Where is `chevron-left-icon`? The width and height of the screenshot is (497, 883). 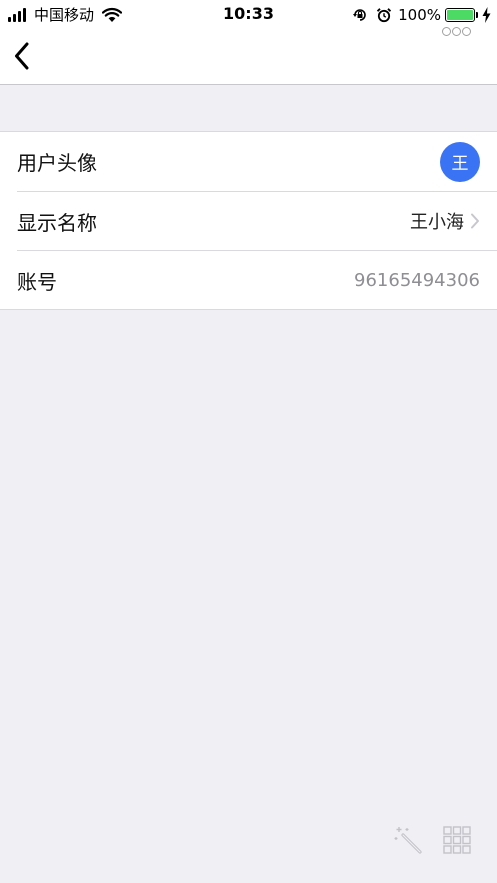 chevron-left-icon is located at coordinates (22, 56).